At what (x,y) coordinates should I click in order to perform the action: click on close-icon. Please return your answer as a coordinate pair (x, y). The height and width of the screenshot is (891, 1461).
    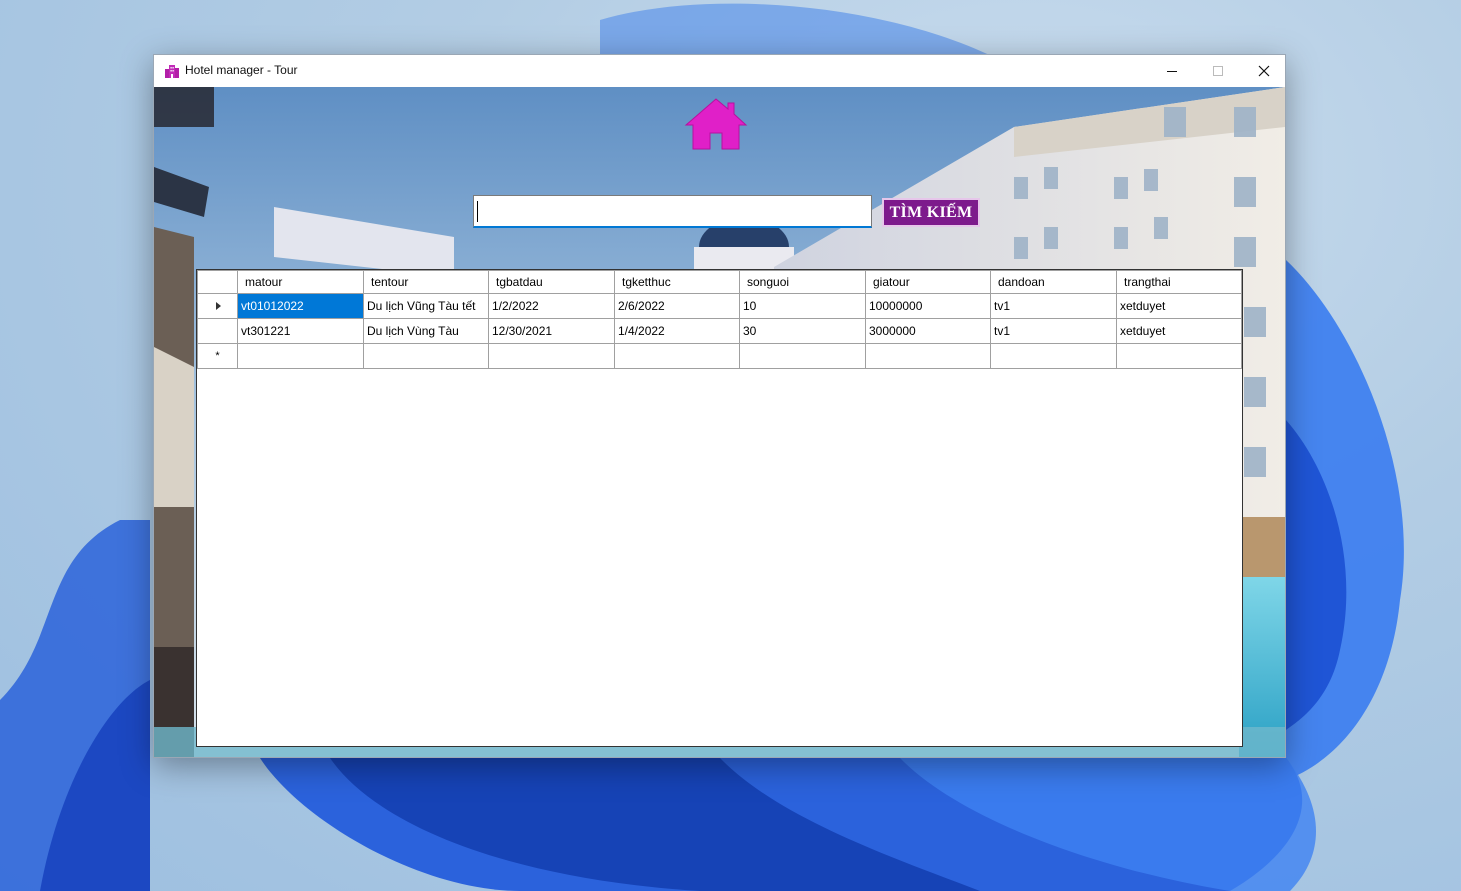
    Looking at the image, I should click on (1264, 71).